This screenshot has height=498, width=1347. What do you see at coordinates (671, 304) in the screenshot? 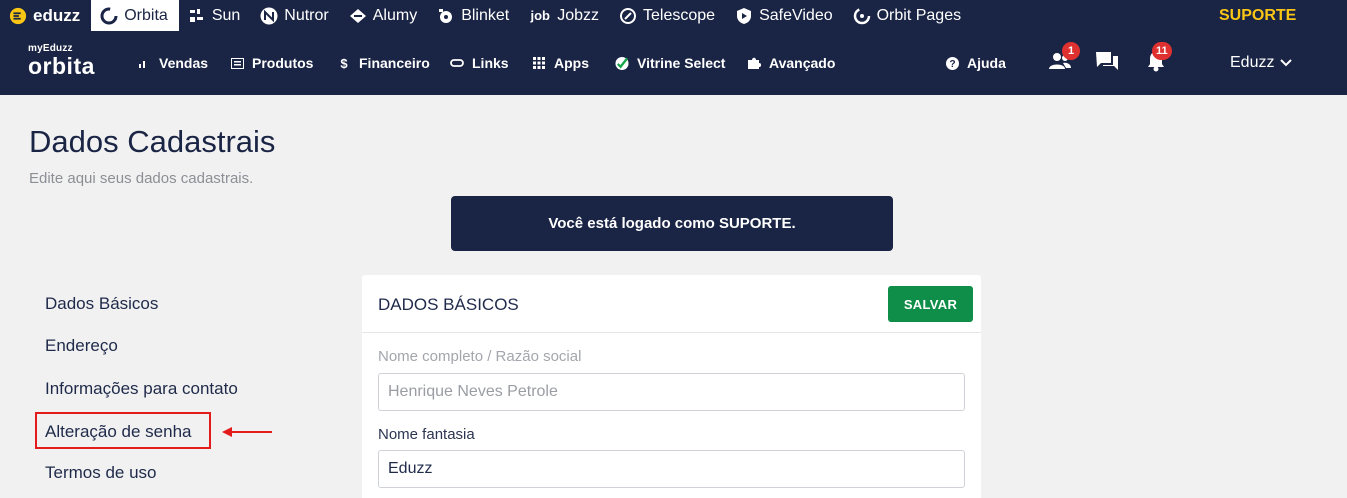
I see `card-header: DADOS BÁSICOS SALVAR` at bounding box center [671, 304].